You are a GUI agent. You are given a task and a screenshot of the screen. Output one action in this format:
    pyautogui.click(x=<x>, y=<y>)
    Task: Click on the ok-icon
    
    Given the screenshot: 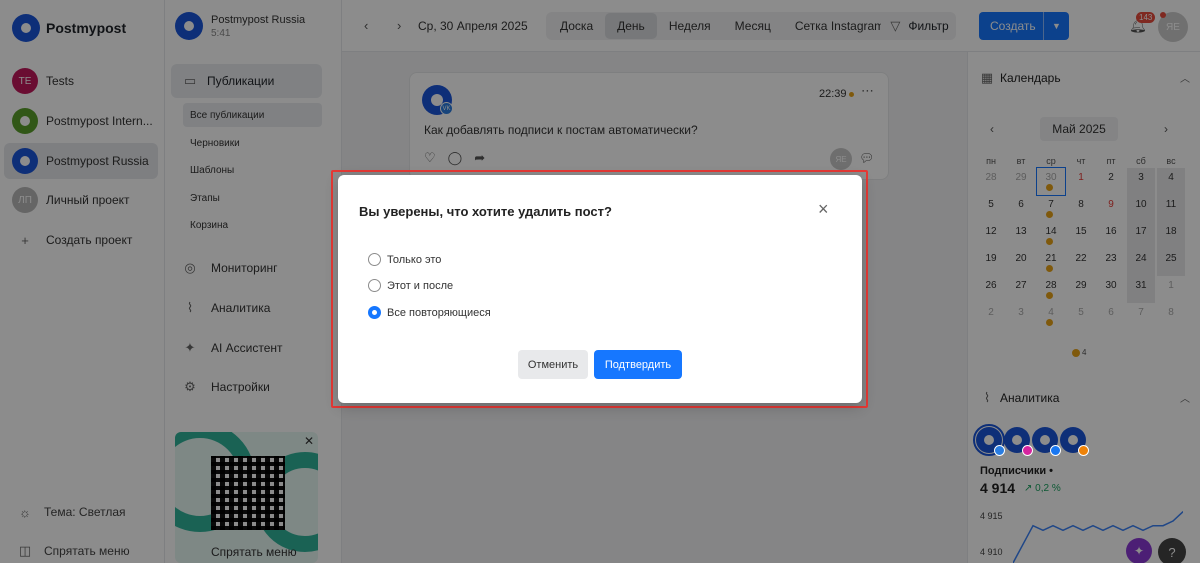 What is the action you would take?
    pyautogui.click(x=1083, y=450)
    